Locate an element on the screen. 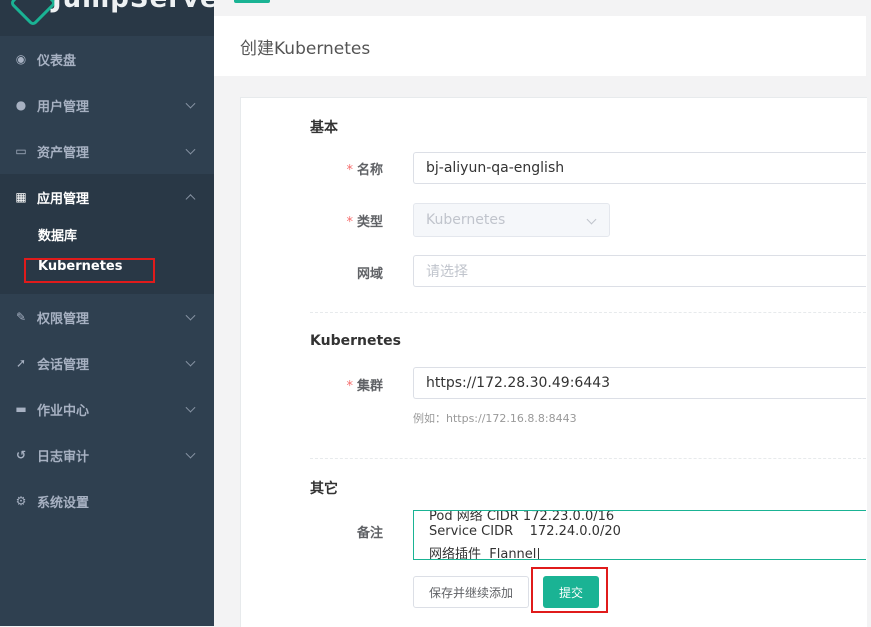 The image size is (871, 627). dashboard-icon: ◉ is located at coordinates (21, 59).